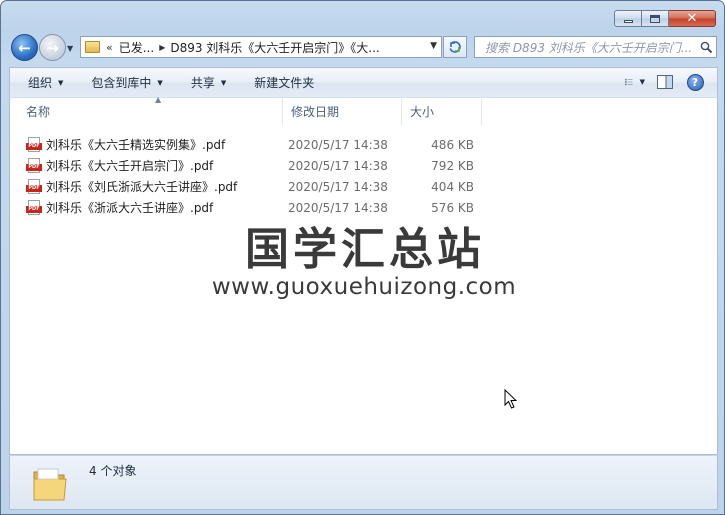 The width and height of the screenshot is (725, 515). What do you see at coordinates (342, 111) in the screenshot?
I see `column-header-date: 修改日期` at bounding box center [342, 111].